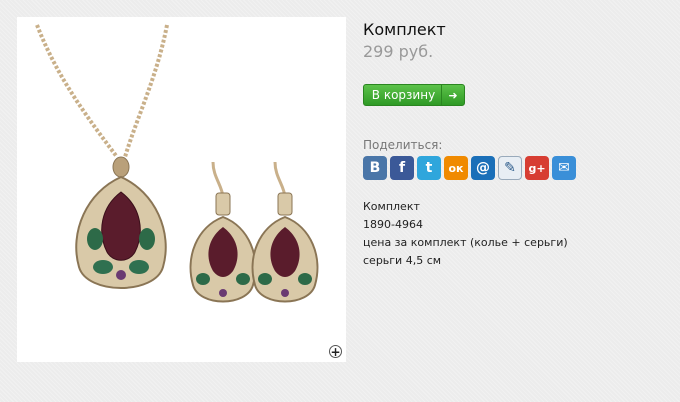 Image resolution: width=680 pixels, height=402 pixels. Describe the element at coordinates (564, 168) in the screenshot. I see `email-icon: ✉` at that location.